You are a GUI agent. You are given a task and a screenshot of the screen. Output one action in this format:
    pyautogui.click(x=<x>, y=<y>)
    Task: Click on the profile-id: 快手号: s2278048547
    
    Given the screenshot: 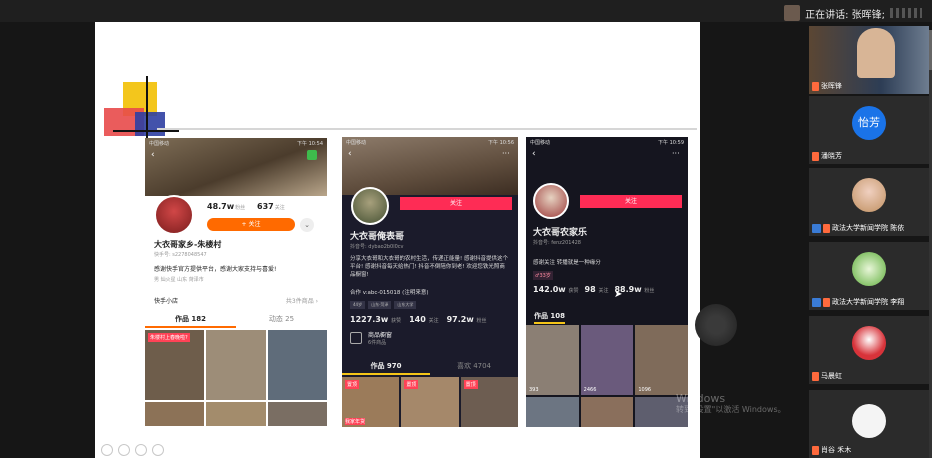 What is the action you would take?
    pyautogui.click(x=180, y=255)
    